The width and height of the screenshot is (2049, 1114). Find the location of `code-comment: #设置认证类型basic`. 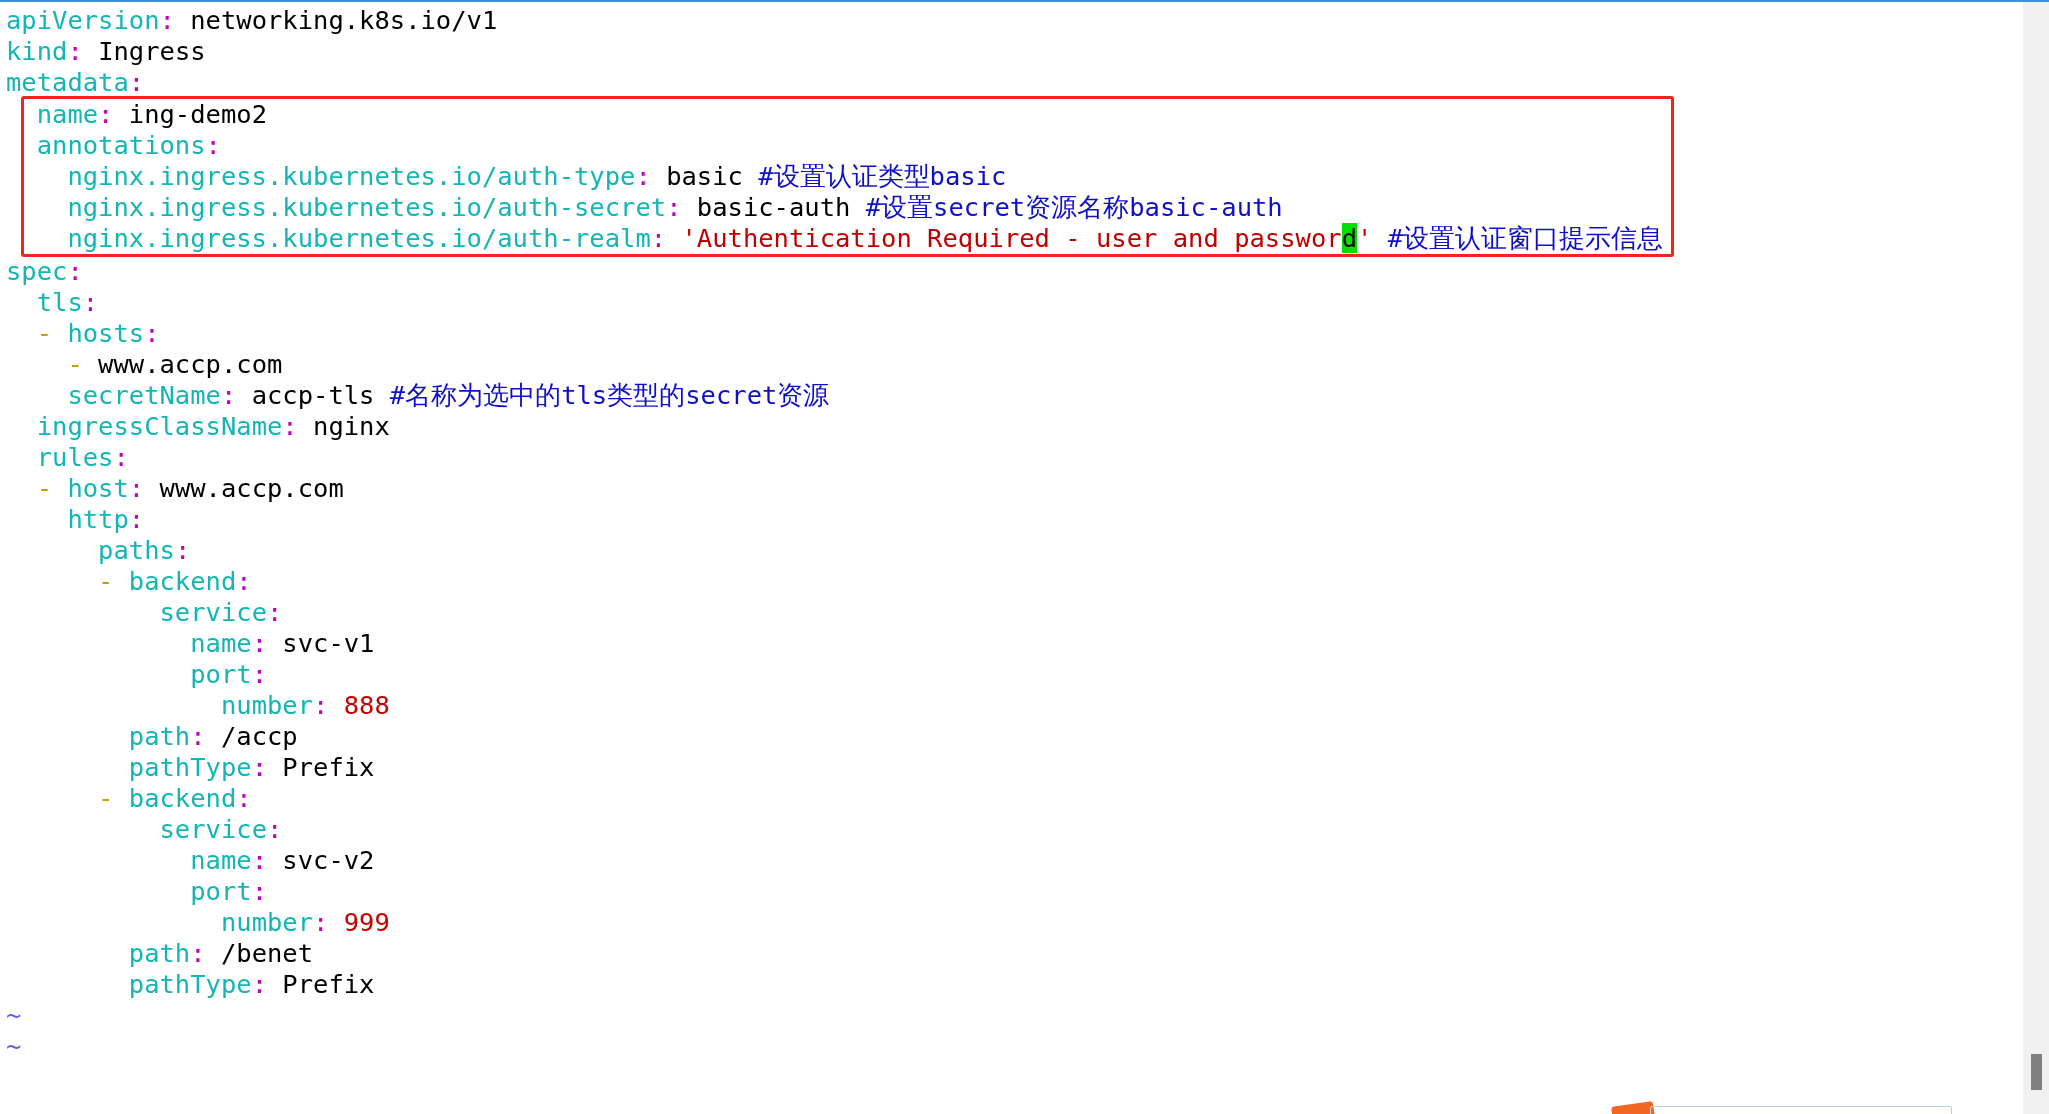

code-comment: #设置认证类型basic is located at coordinates (882, 176).